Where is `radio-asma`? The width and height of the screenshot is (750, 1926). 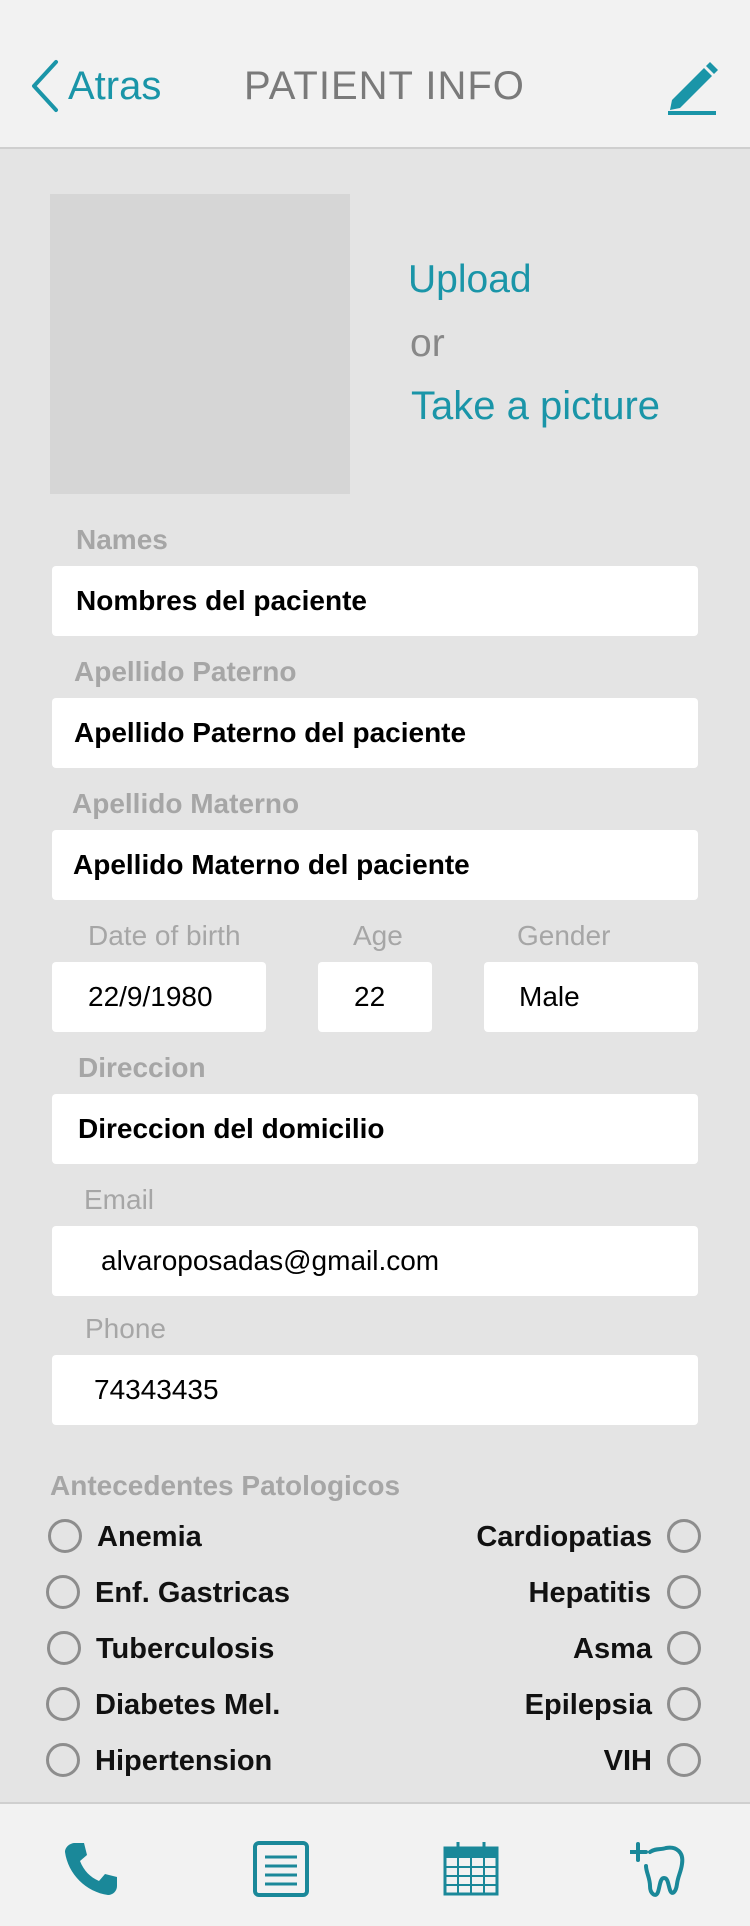
radio-asma is located at coordinates (684, 1648).